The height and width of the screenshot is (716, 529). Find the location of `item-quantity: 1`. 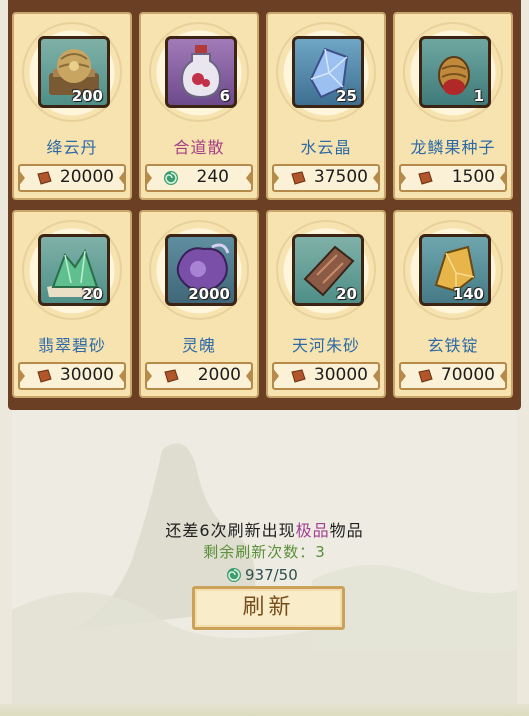

item-quantity: 1 is located at coordinates (478, 96).